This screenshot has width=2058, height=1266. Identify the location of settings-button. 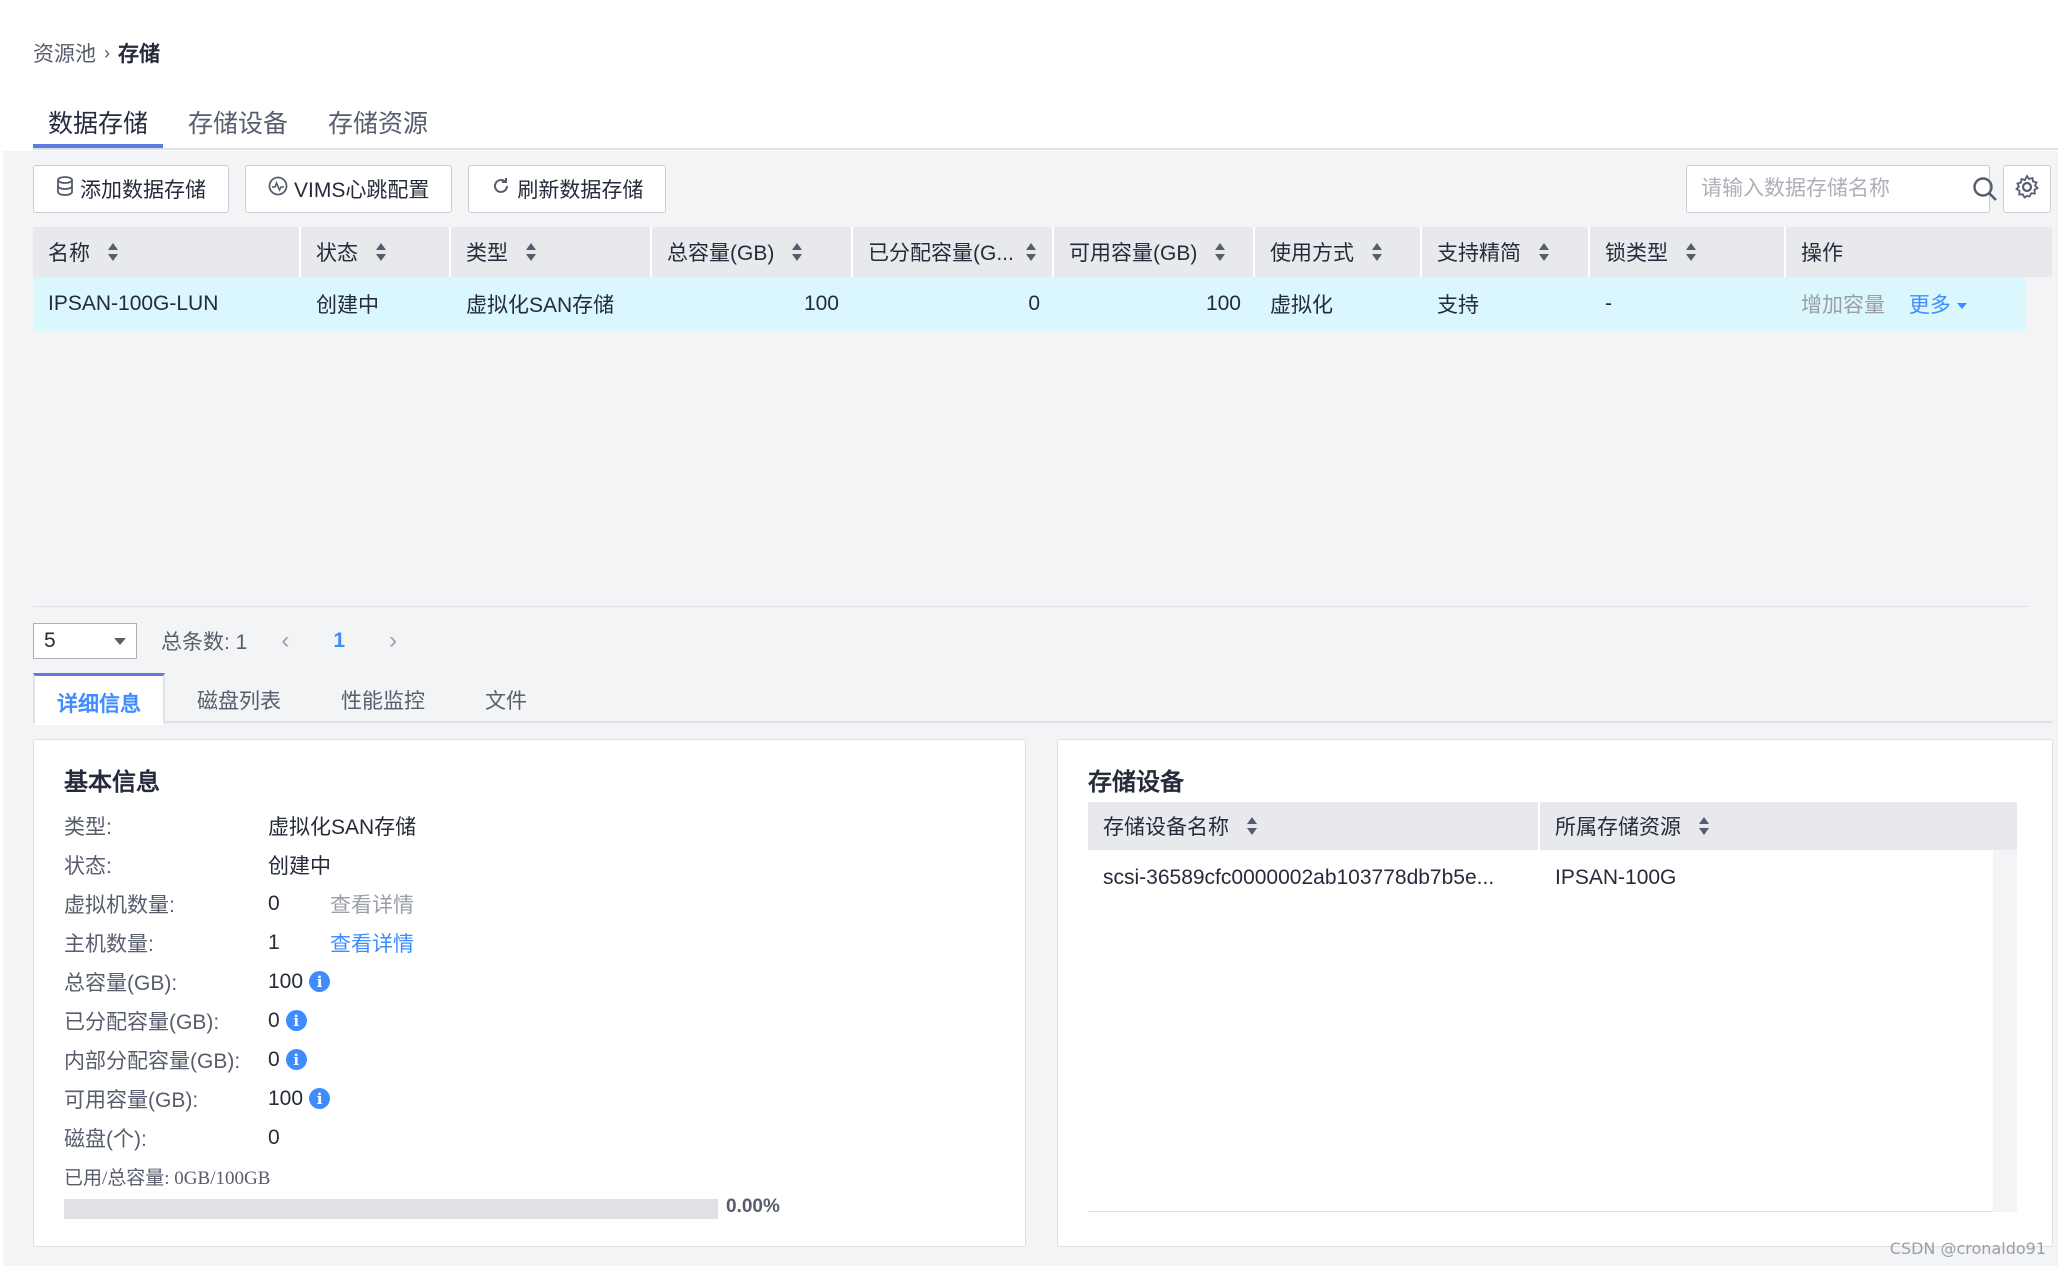
(2027, 189).